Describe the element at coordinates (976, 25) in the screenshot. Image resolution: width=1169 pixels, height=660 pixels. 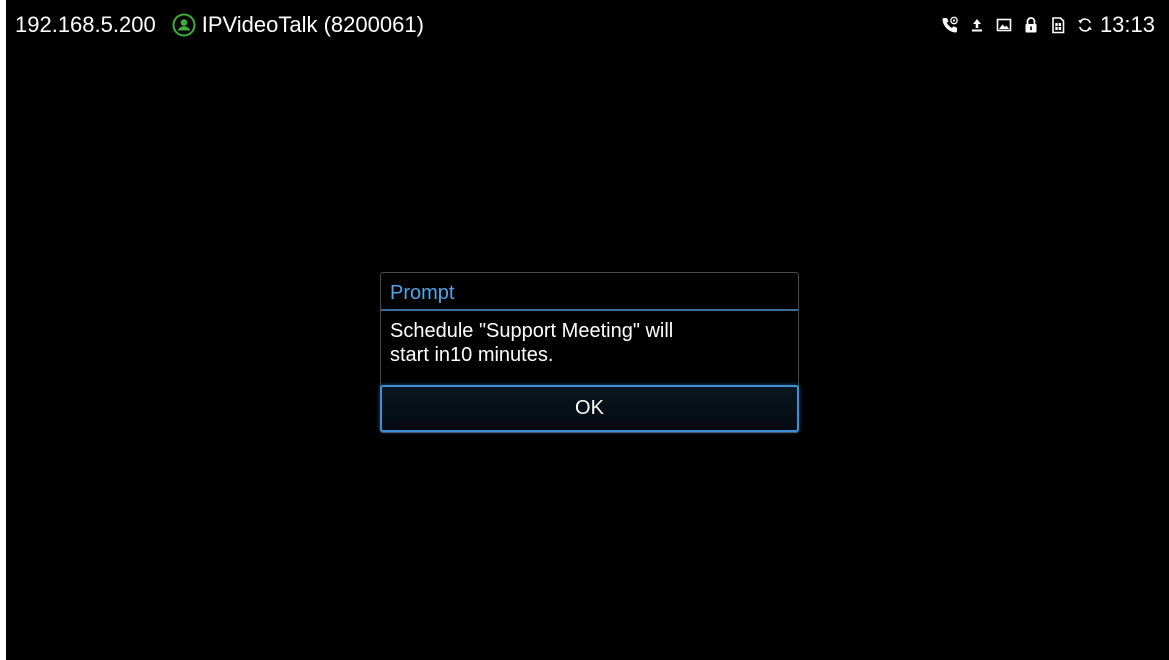
I see `upload-icon` at that location.